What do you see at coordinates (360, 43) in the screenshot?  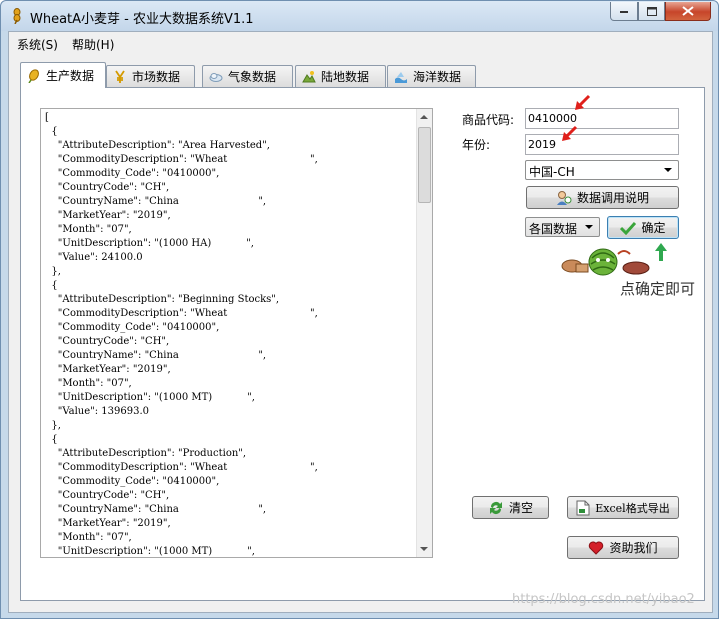 I see `menu-bar: 系统(S) 帮助(H)` at bounding box center [360, 43].